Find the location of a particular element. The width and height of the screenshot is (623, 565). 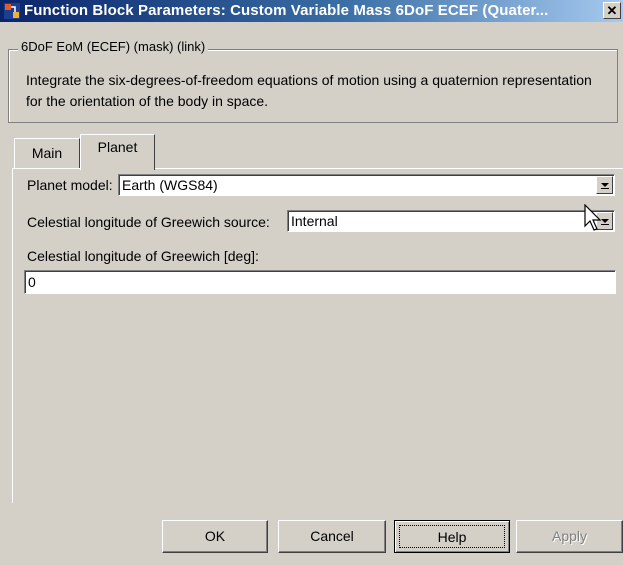

greenwich-deg-label: Celestial longitude of Greewich [deg]: is located at coordinates (143, 256).